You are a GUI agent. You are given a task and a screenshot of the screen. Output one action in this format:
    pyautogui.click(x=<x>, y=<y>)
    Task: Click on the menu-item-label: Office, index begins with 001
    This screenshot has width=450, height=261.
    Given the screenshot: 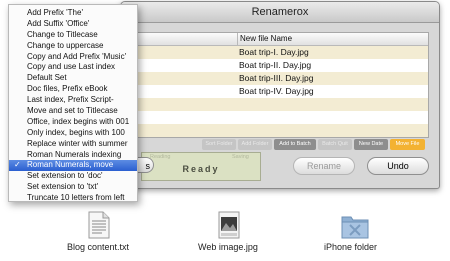 What is the action you would take?
    pyautogui.click(x=78, y=121)
    